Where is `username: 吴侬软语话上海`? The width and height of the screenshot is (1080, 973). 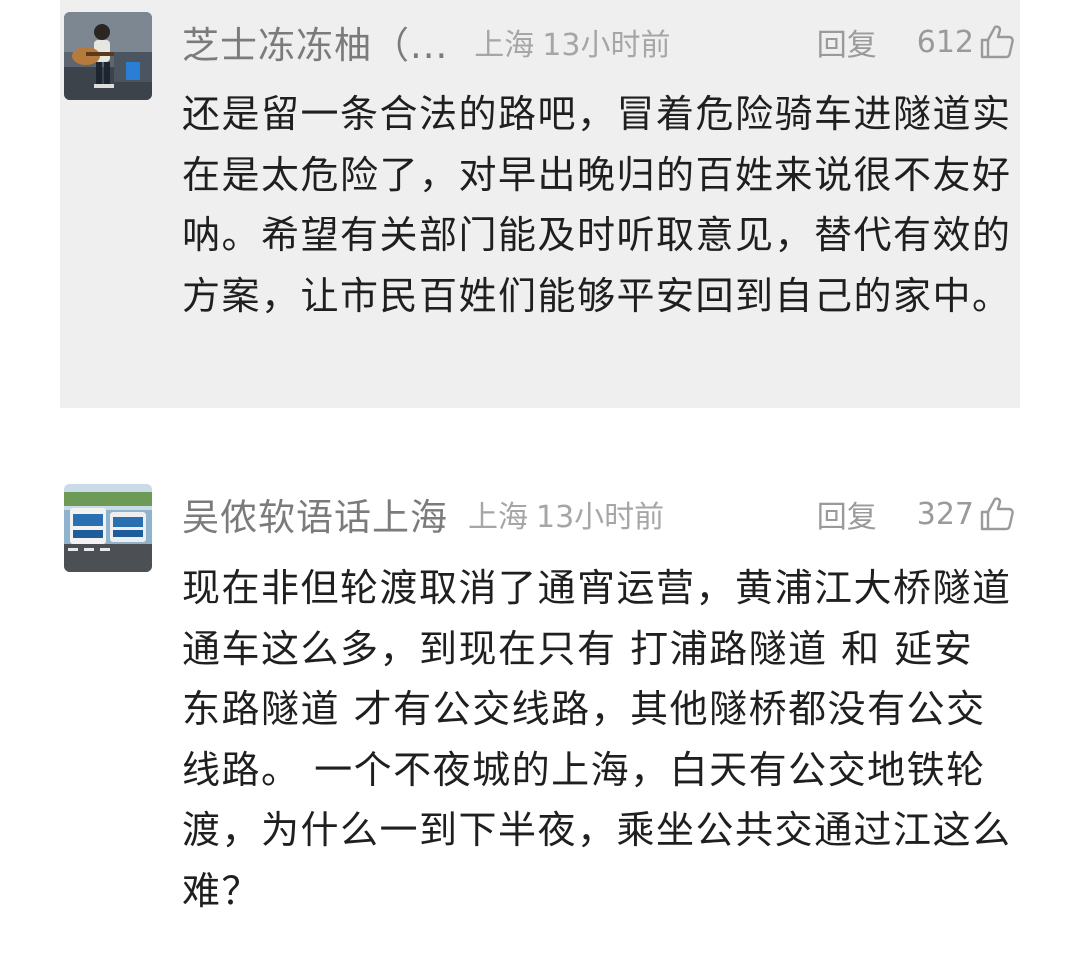
username: 吴侬软语话上海 is located at coordinates (315, 514).